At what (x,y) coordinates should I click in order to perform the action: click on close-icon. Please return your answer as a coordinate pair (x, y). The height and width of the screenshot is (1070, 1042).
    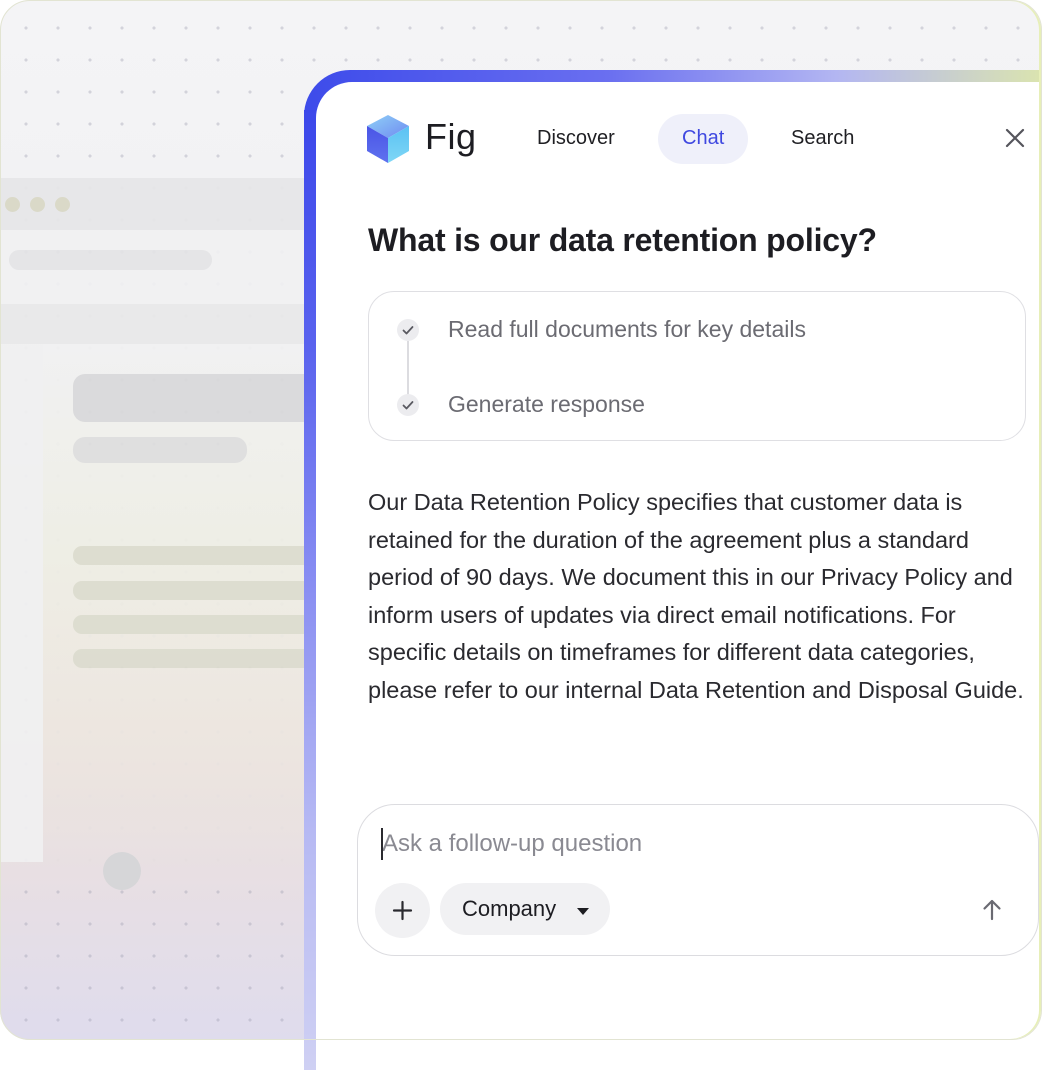
    Looking at the image, I should click on (1015, 138).